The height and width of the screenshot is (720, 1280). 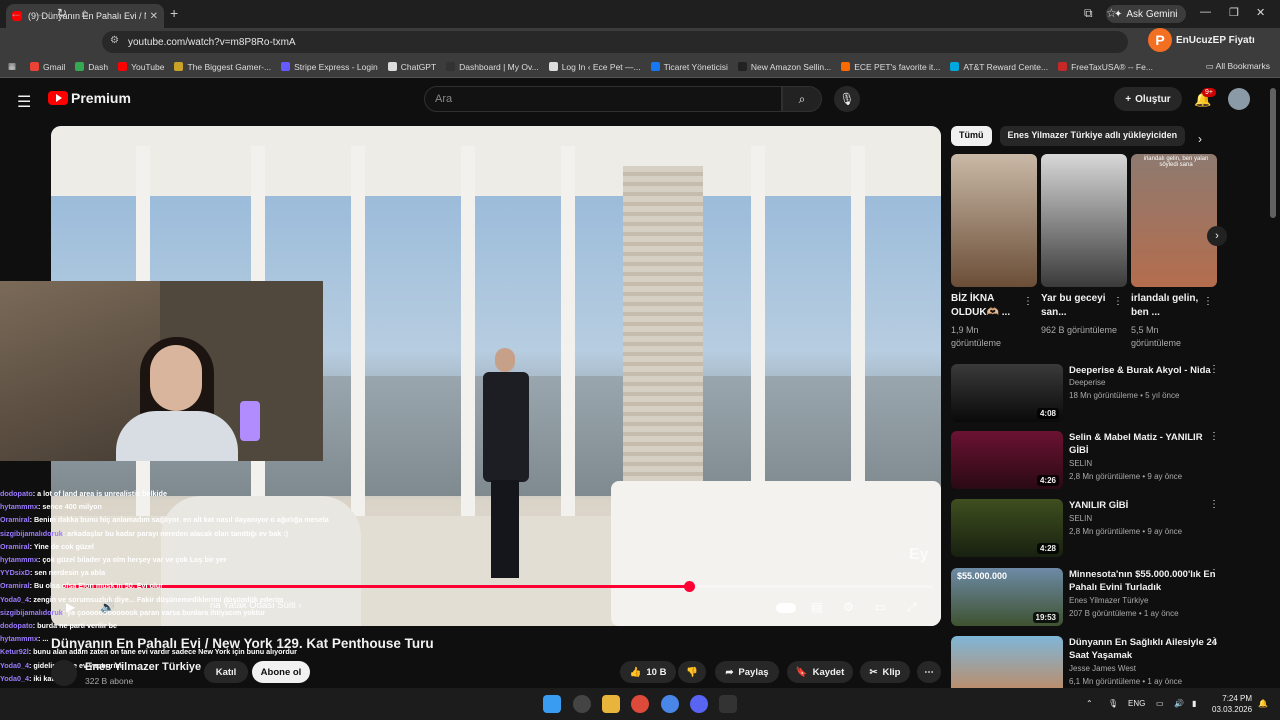 I want to click on bookmark-star-icon: ☆, so click(x=1111, y=13).